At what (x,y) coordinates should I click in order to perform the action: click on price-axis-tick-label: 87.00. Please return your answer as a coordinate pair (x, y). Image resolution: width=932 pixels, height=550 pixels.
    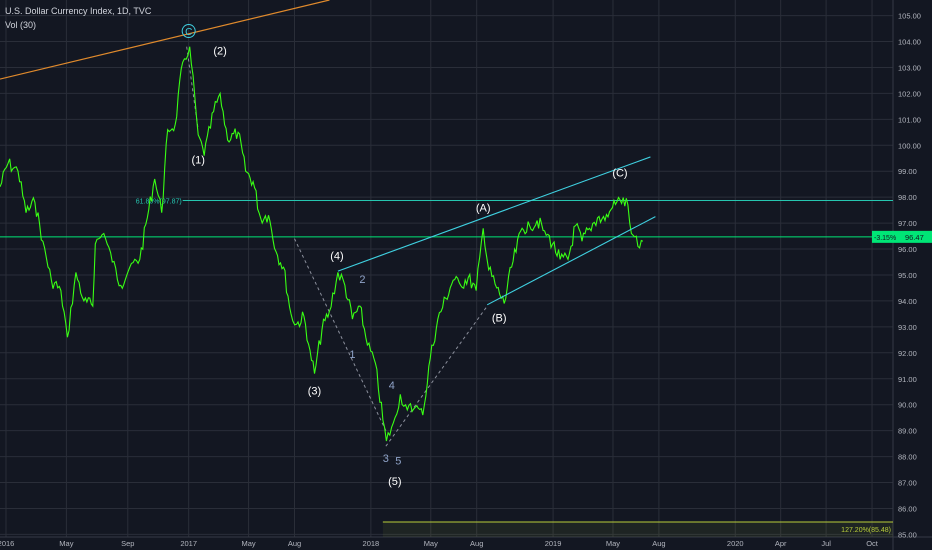
    Looking at the image, I should click on (907, 483).